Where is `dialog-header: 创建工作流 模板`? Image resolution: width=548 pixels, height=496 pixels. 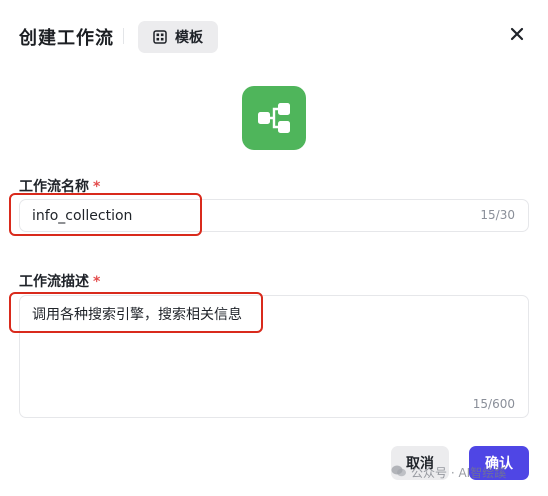
dialog-header: 创建工作流 模板 is located at coordinates (274, 36).